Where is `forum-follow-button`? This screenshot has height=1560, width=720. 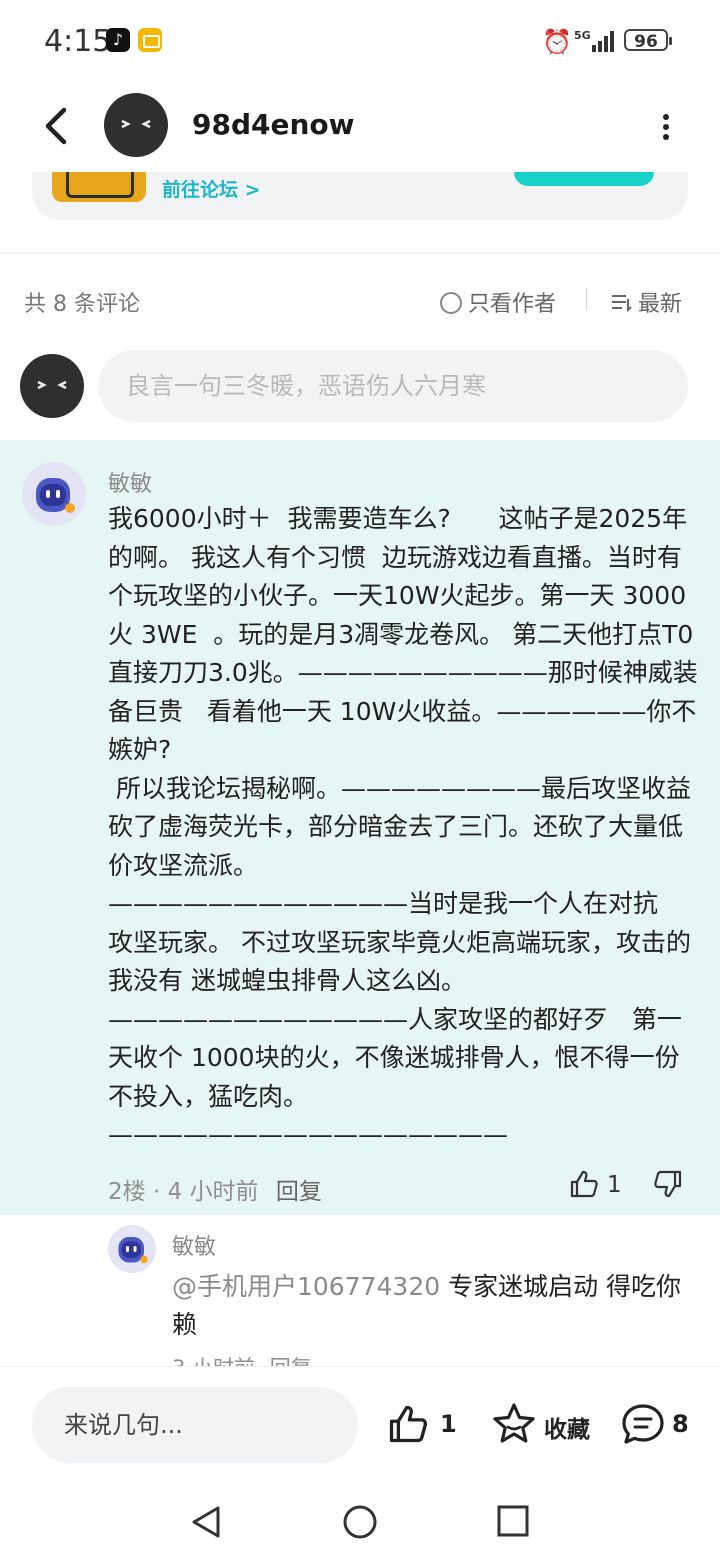
forum-follow-button is located at coordinates (584, 179).